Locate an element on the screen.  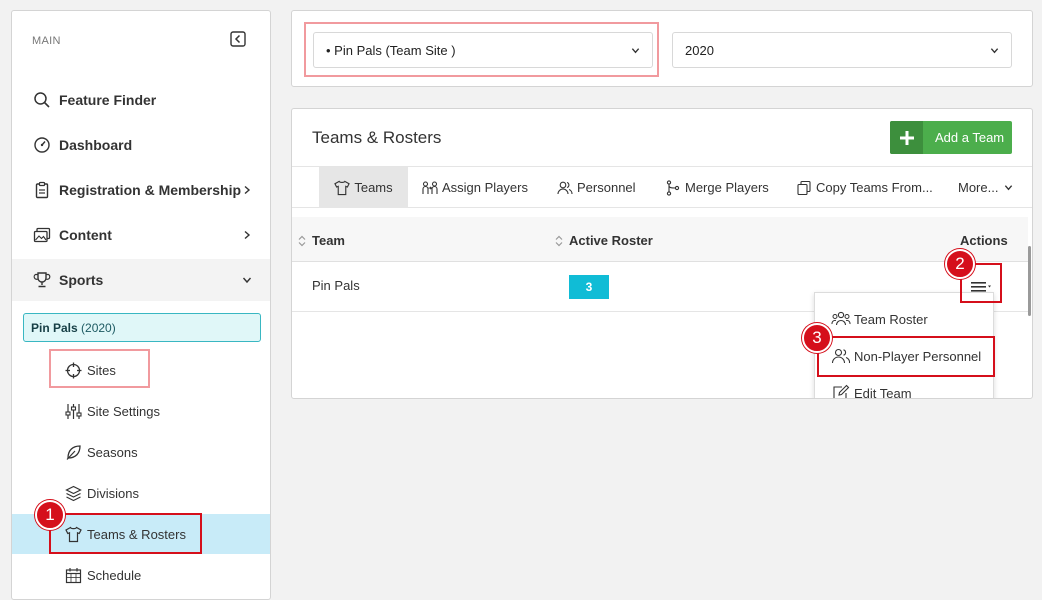
table-header: Team Active Roster Actions is located at coordinates (660, 239).